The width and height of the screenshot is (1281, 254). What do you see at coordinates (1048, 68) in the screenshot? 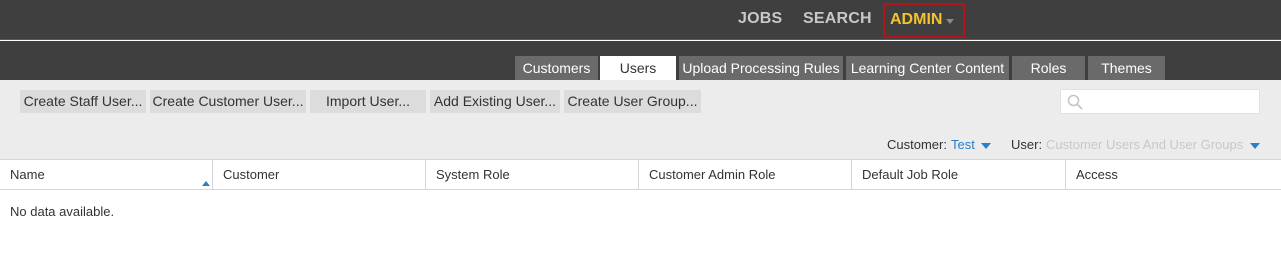
I see `tab-roles: Roles` at bounding box center [1048, 68].